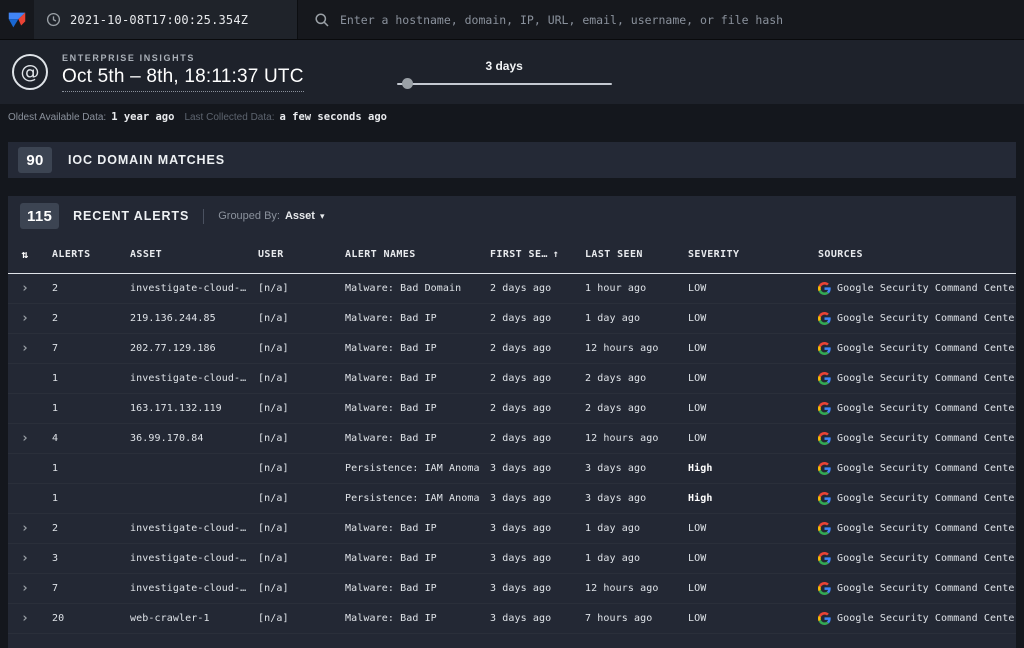 Image resolution: width=1024 pixels, height=648 pixels. I want to click on col-user: USER, so click(291, 254).